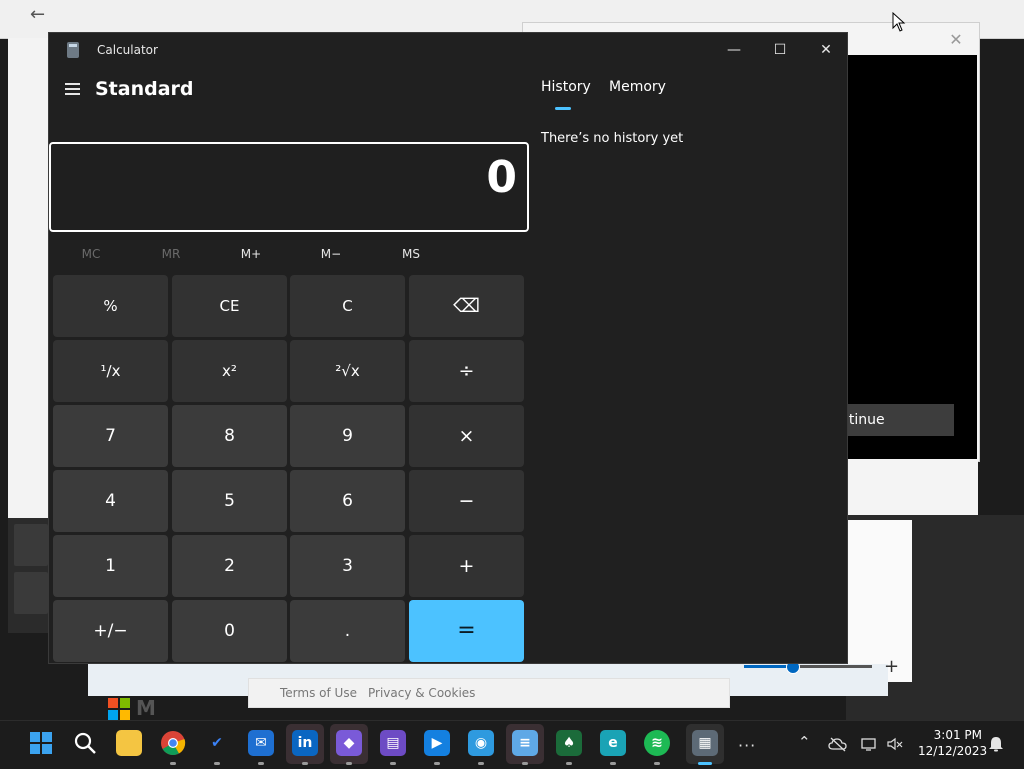 The height and width of the screenshot is (769, 1024). What do you see at coordinates (657, 743) in the screenshot?
I see `spotify-icon: ≋` at bounding box center [657, 743].